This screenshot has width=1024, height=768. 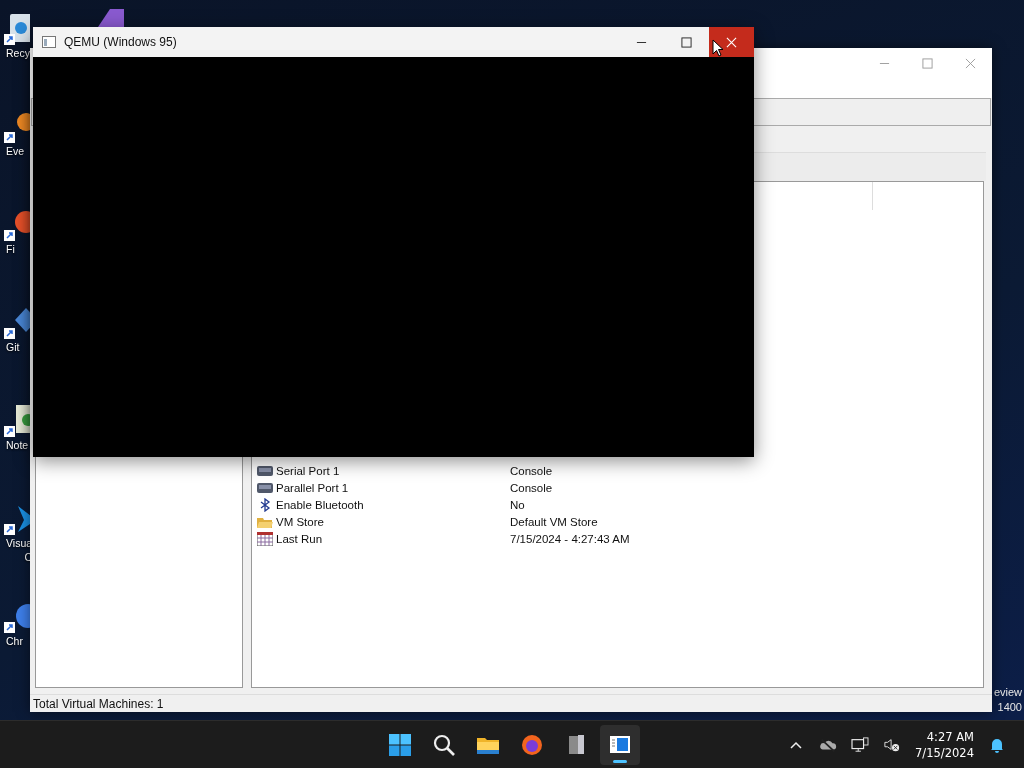 I want to click on clock-time: 4:27 AM, so click(x=950, y=736).